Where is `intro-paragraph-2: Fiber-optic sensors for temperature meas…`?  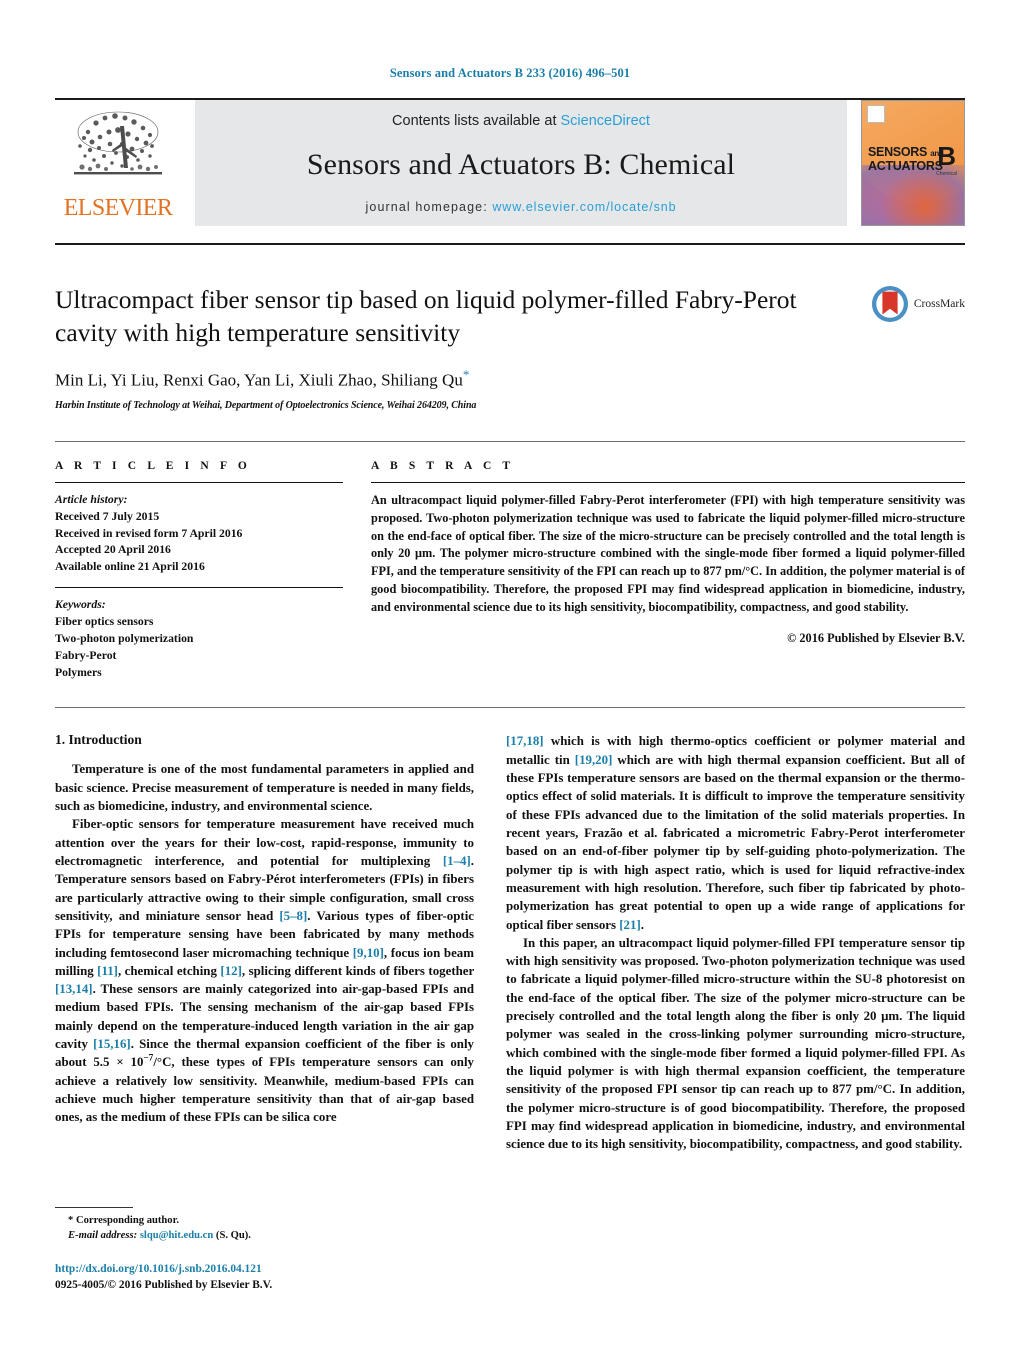
intro-paragraph-2: Fiber-optic sensors for temperature meas… is located at coordinates (264, 971).